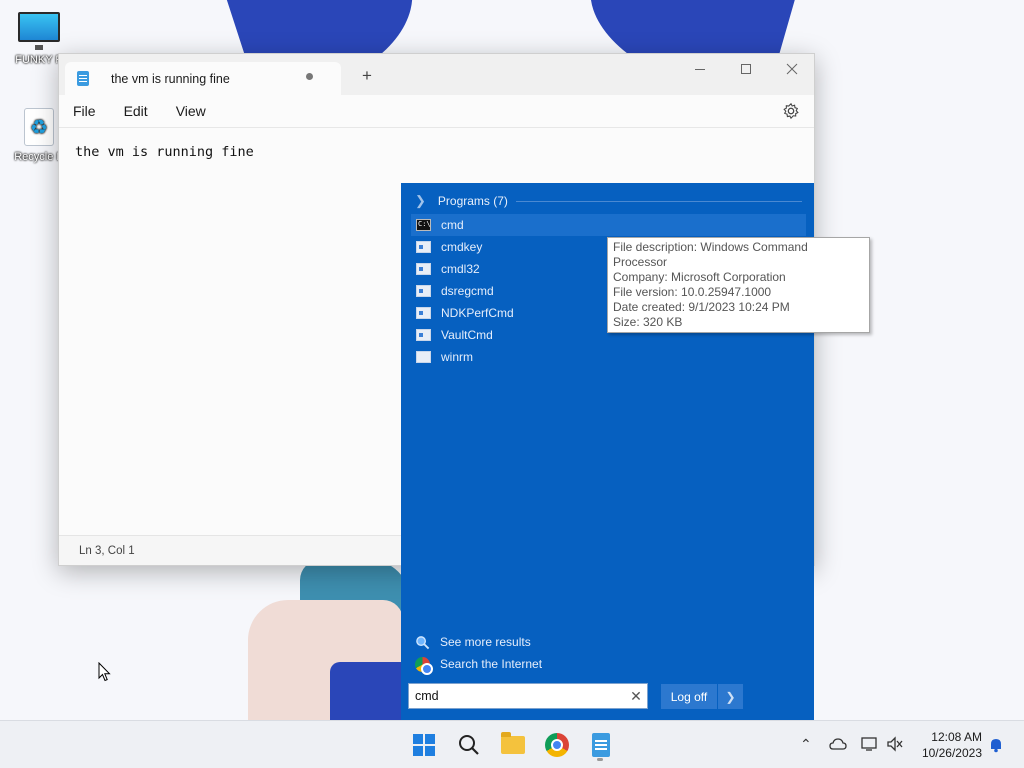  I want to click on see-more-label: See more results, so click(485, 642).